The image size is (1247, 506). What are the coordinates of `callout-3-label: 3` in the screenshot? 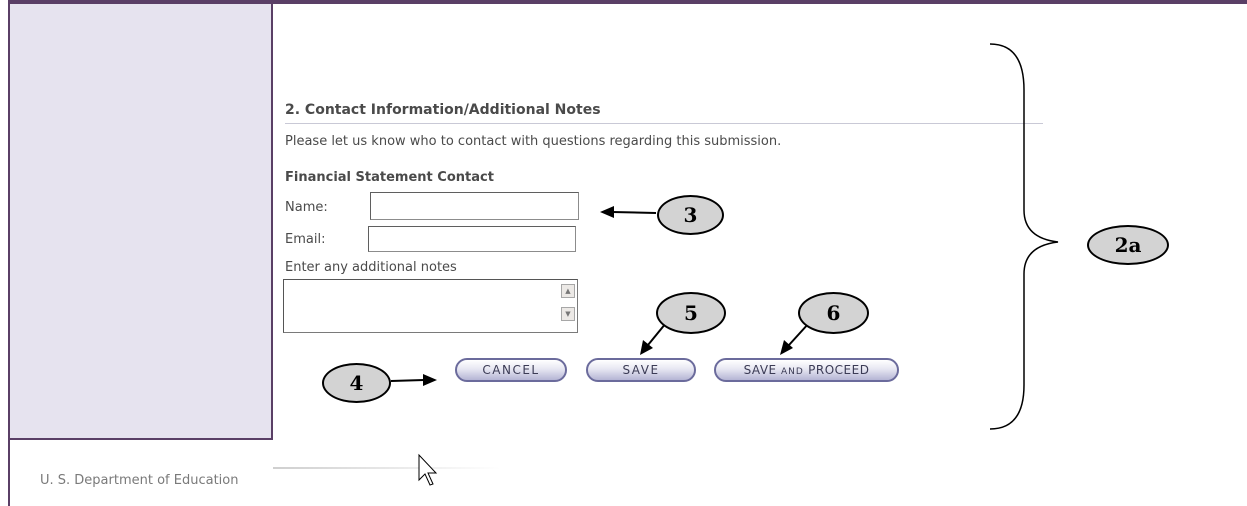 It's located at (690, 215).